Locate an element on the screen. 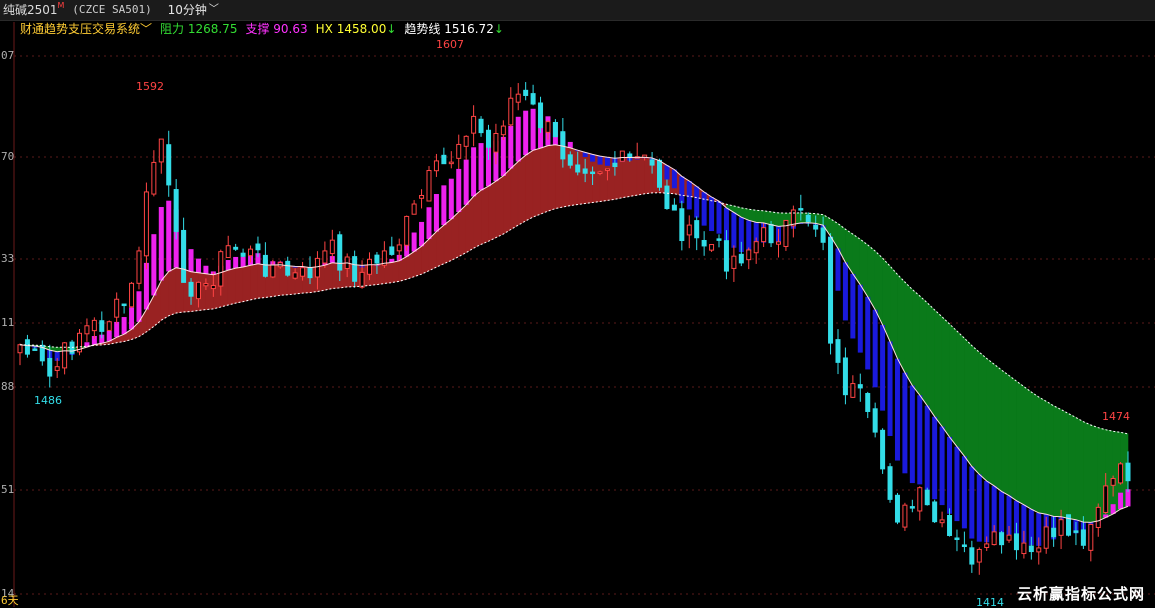 Image resolution: width=1155 pixels, height=608 pixels. trend-arrow-icon: ↓ is located at coordinates (391, 29).